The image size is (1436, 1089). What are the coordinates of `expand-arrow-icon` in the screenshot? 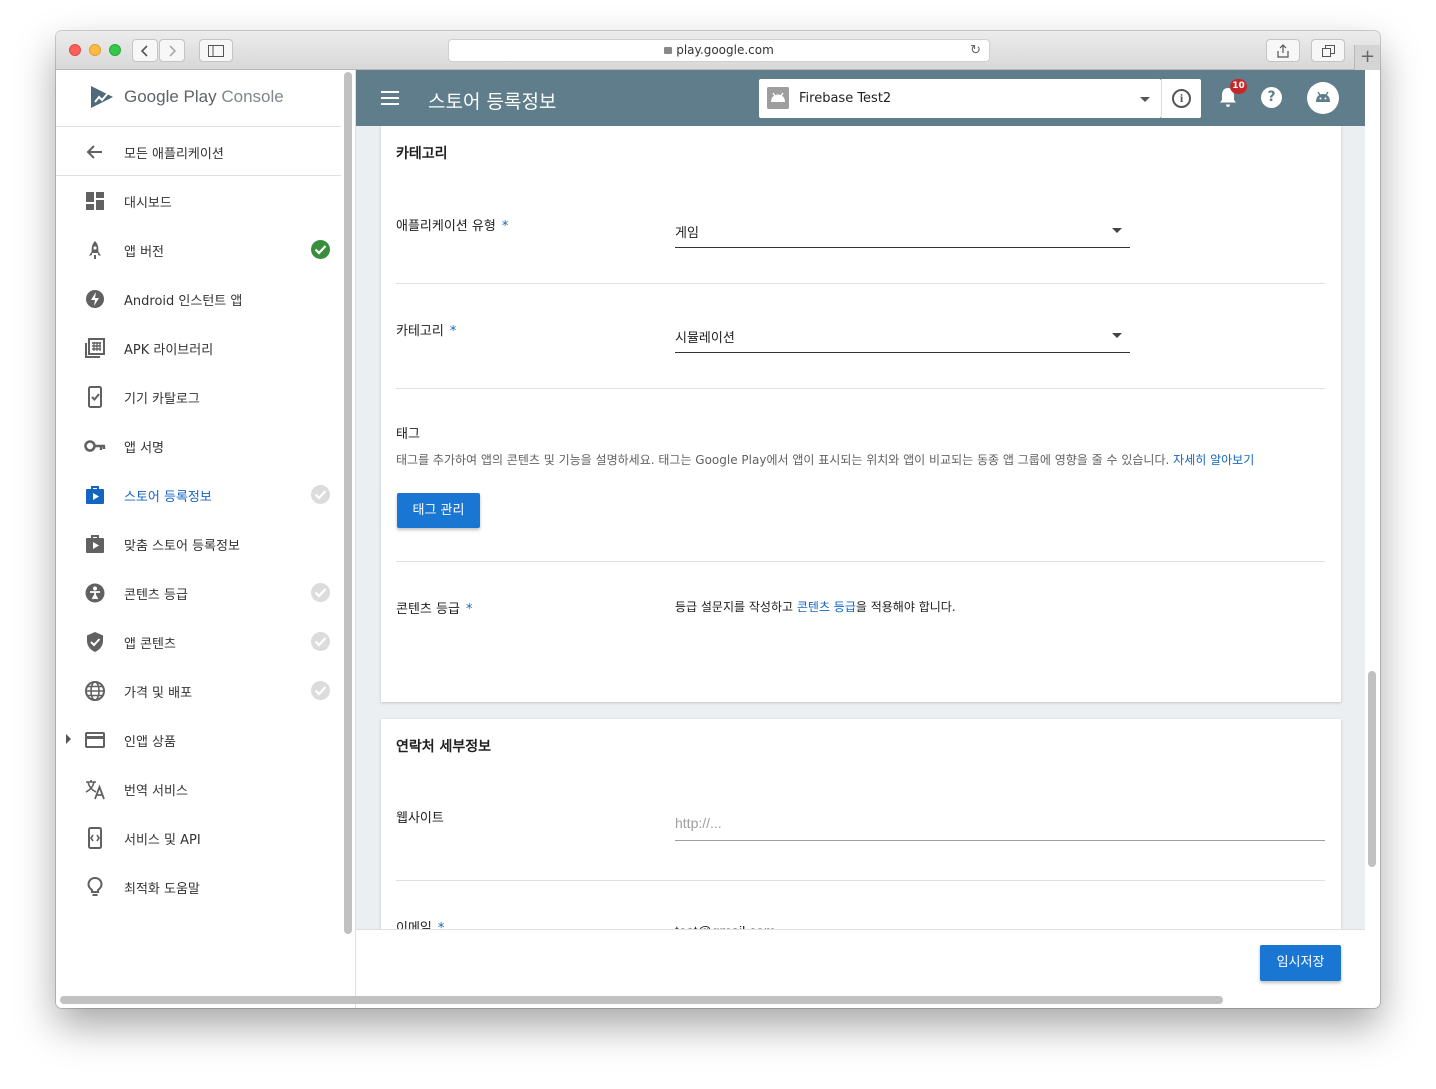 It's located at (68, 739).